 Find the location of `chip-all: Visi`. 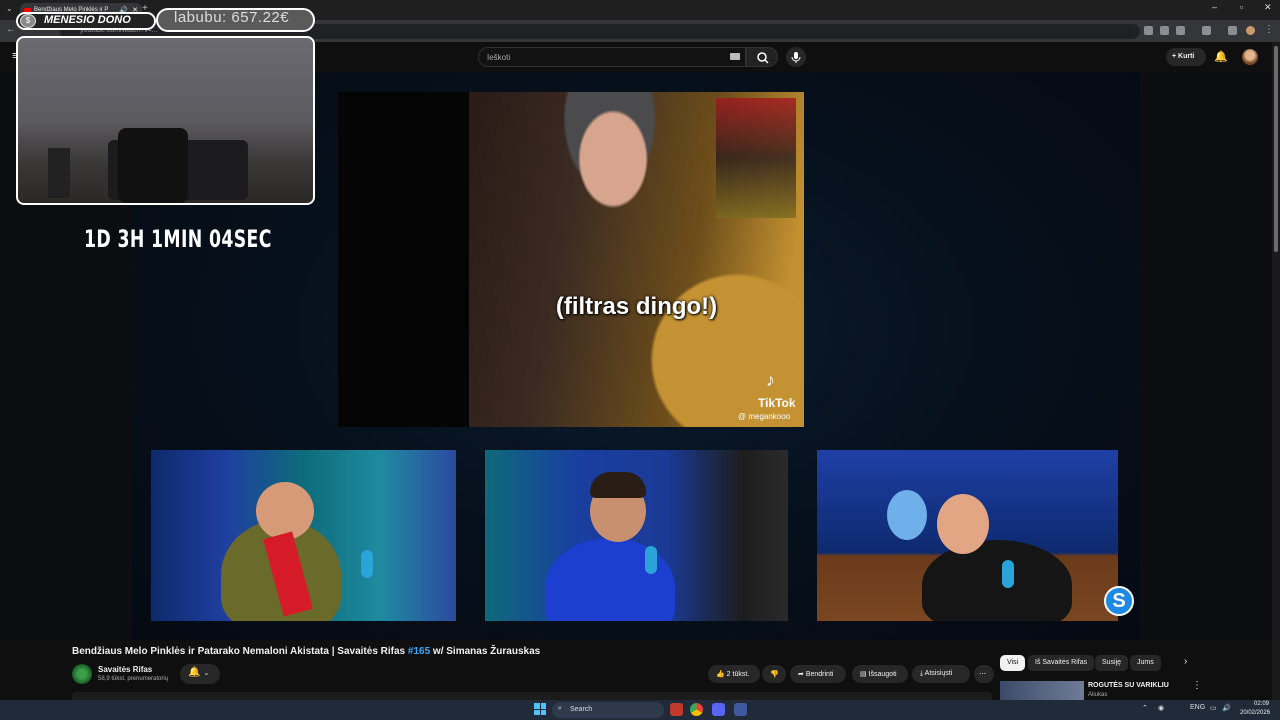

chip-all: Visi is located at coordinates (1013, 663).